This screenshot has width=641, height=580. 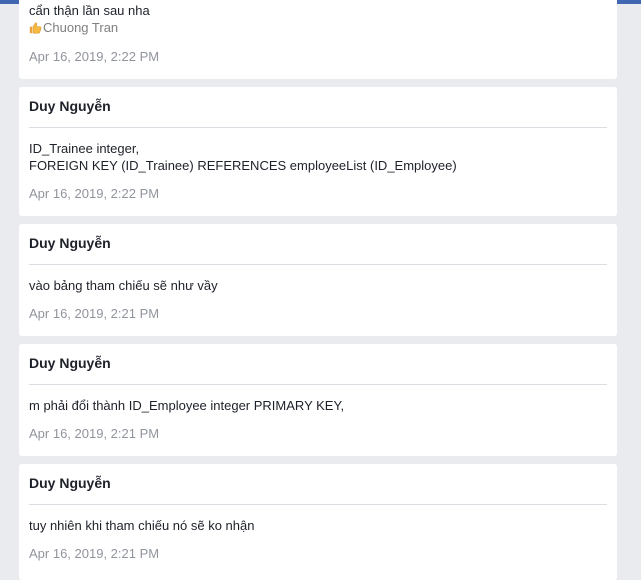 I want to click on message-body: vào bảng tham chiếu sẽ như vầy, so click(x=123, y=285).